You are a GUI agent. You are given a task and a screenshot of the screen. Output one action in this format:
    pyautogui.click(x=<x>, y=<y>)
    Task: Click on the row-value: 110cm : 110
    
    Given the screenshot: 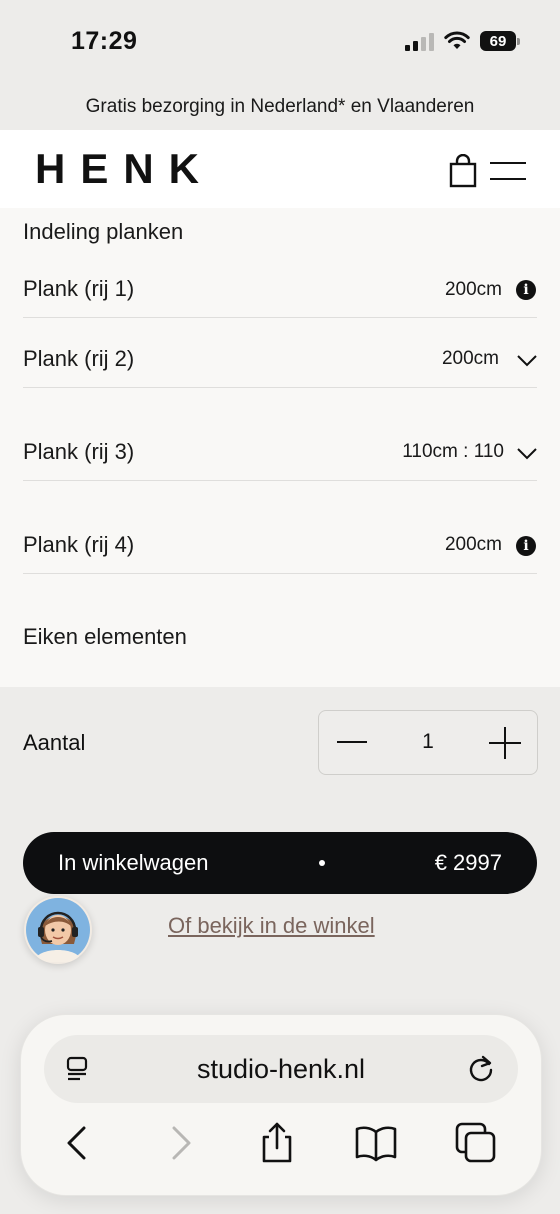 What is the action you would take?
    pyautogui.click(x=453, y=451)
    